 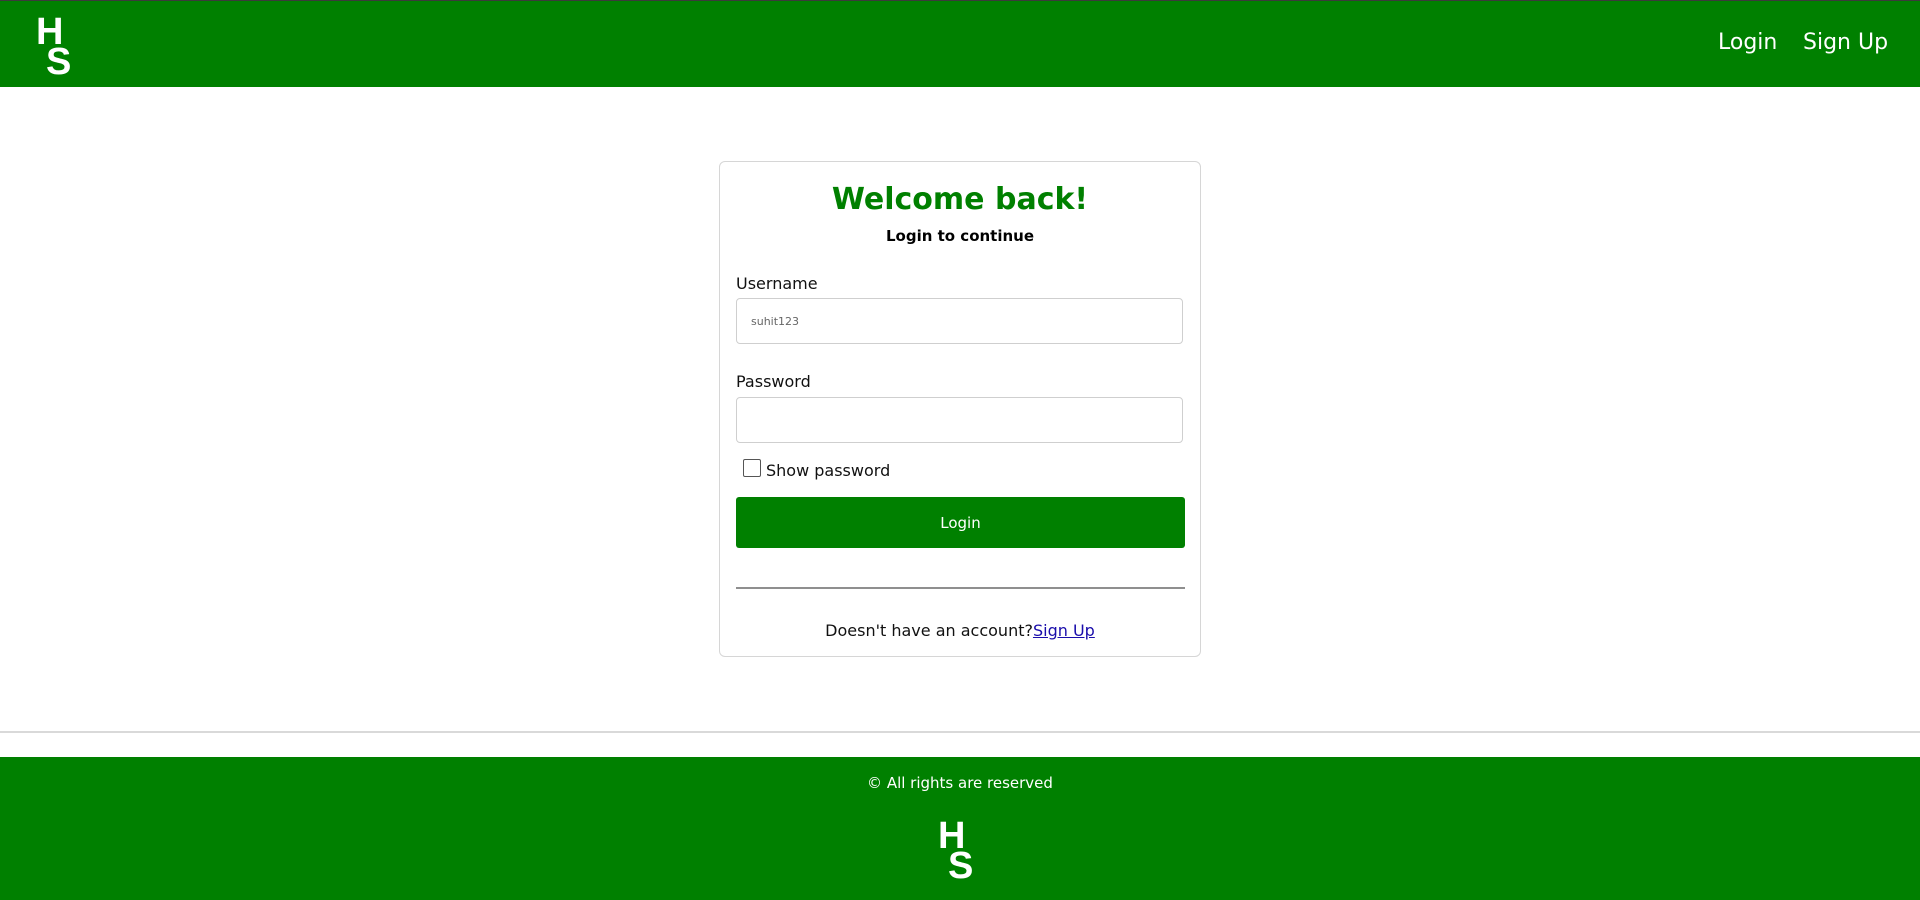 What do you see at coordinates (960, 783) in the screenshot?
I see `copyright-text: © All rights are reserved` at bounding box center [960, 783].